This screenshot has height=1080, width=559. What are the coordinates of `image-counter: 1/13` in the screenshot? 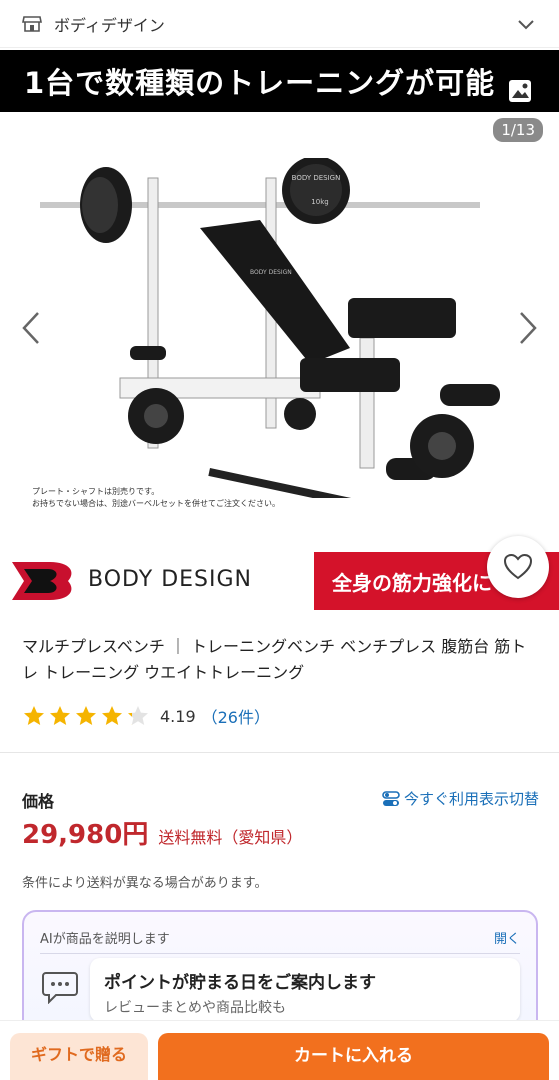 It's located at (518, 130).